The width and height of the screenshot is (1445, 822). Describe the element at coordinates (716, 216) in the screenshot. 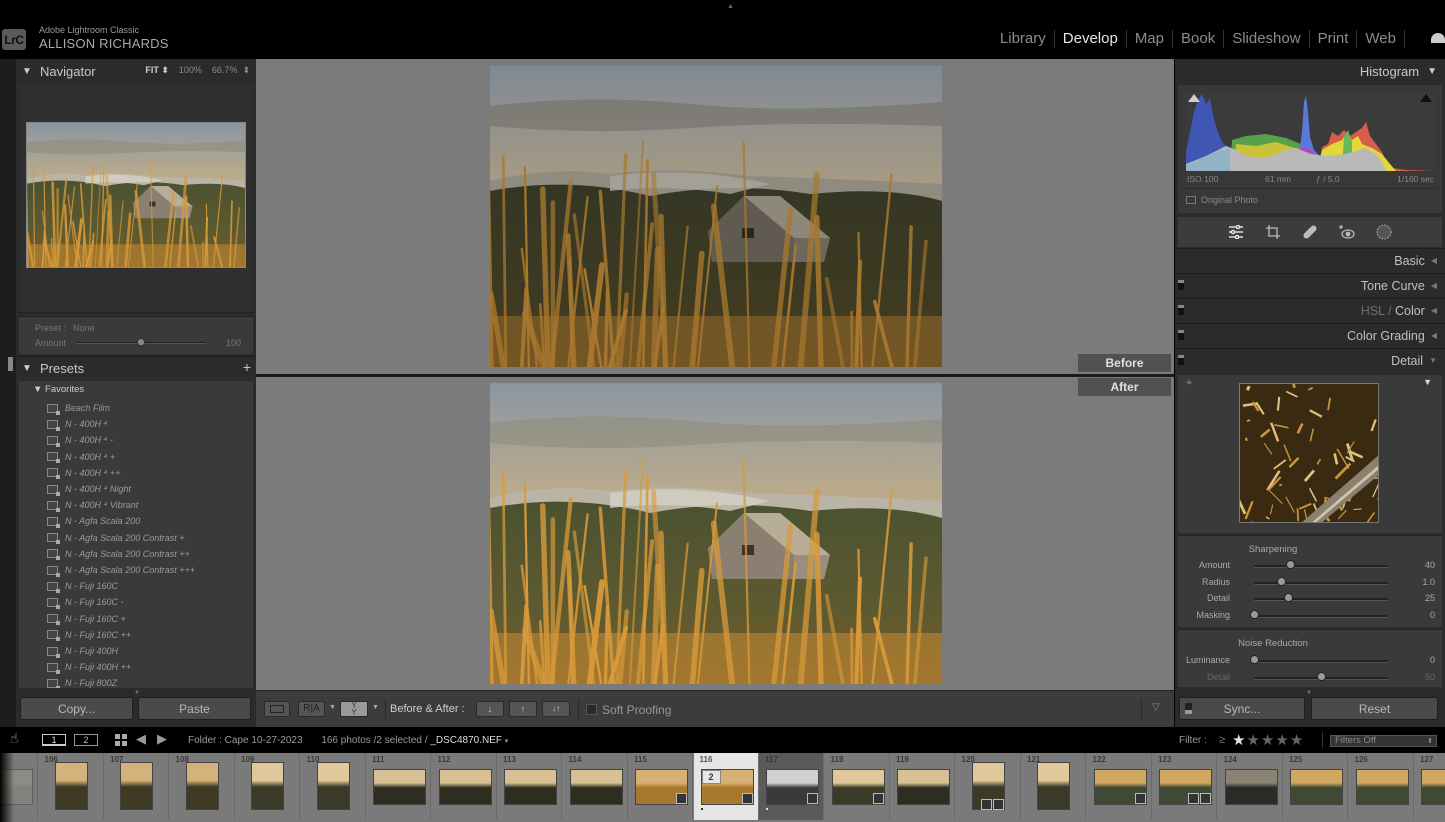

I see `before-photo` at that location.